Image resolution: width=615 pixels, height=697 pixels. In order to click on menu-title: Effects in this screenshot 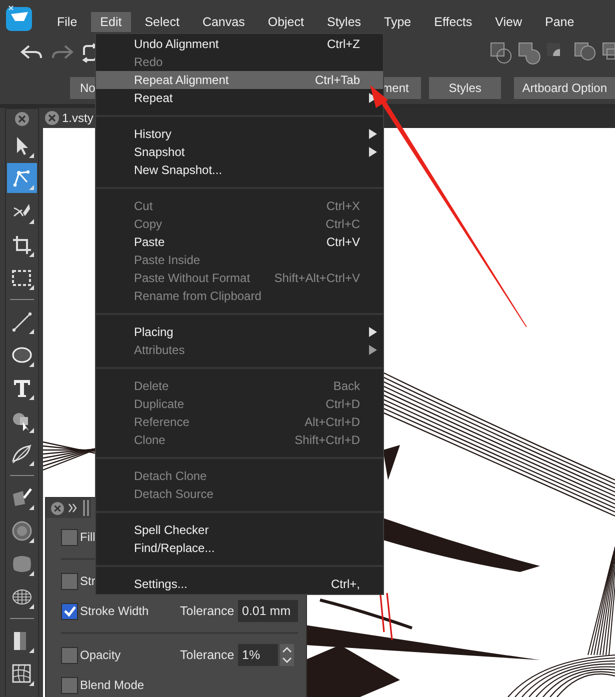, I will do `click(453, 22)`.